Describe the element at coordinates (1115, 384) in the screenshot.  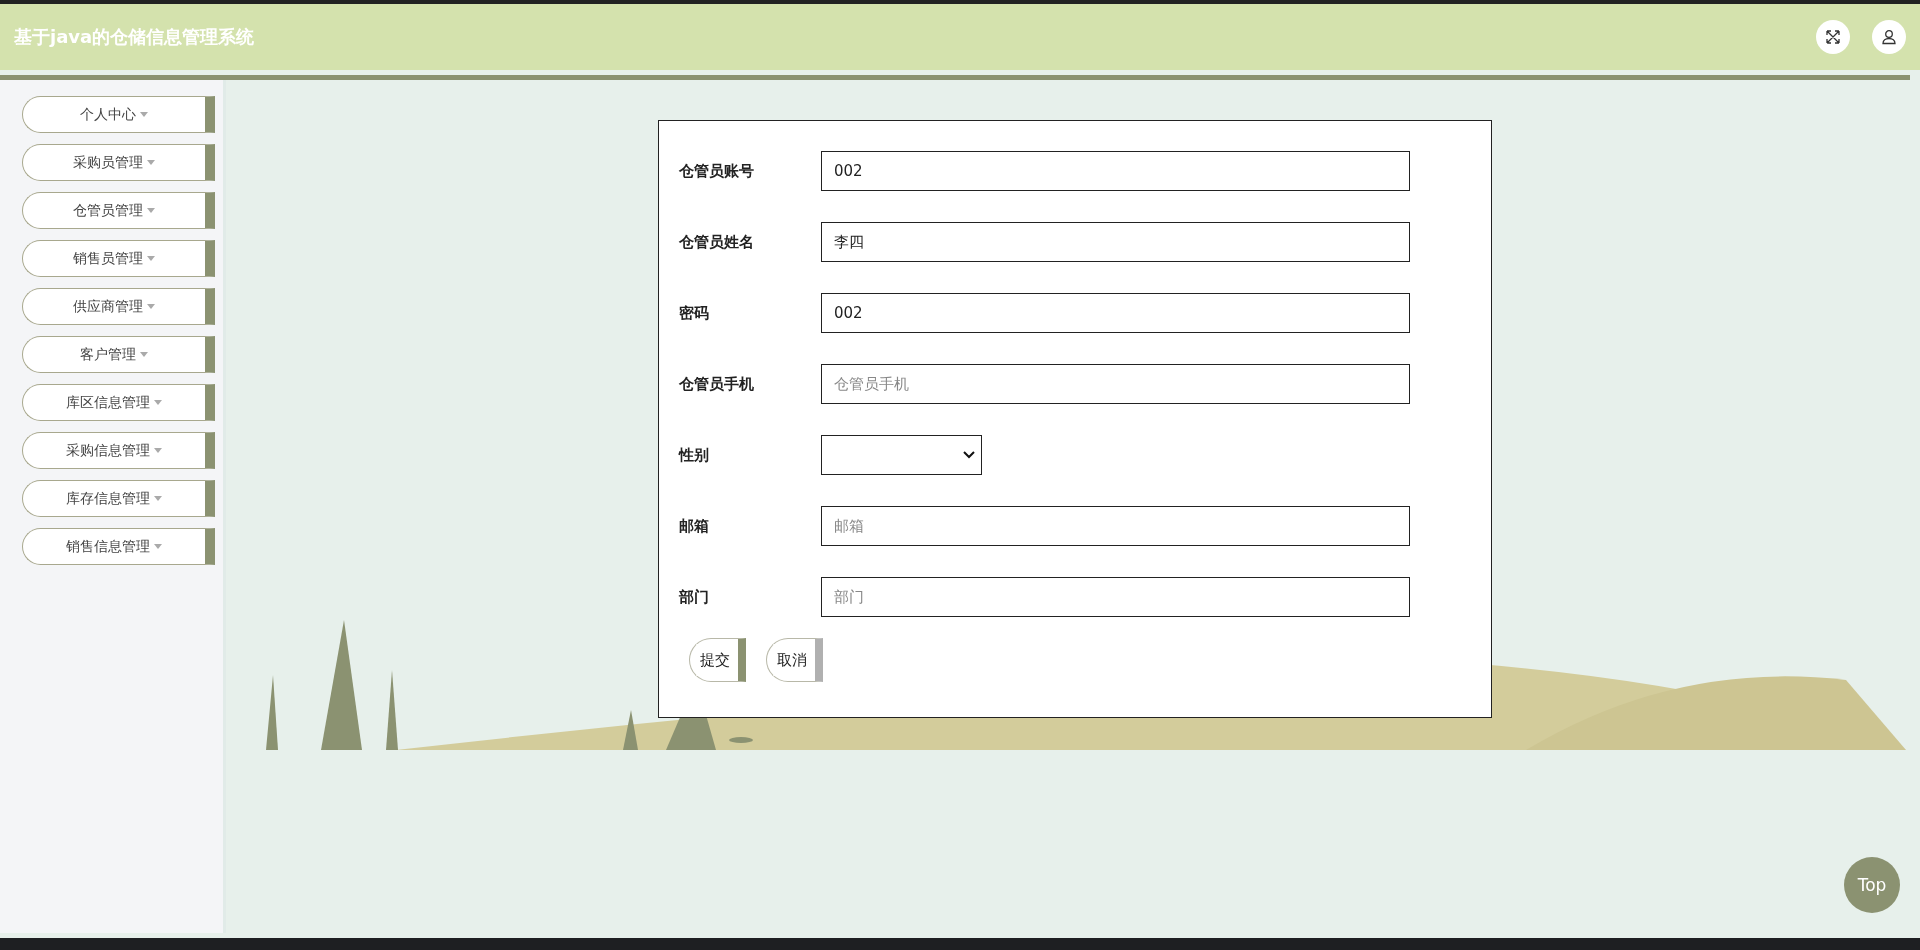
I see `input-field: 仓管员手机` at that location.